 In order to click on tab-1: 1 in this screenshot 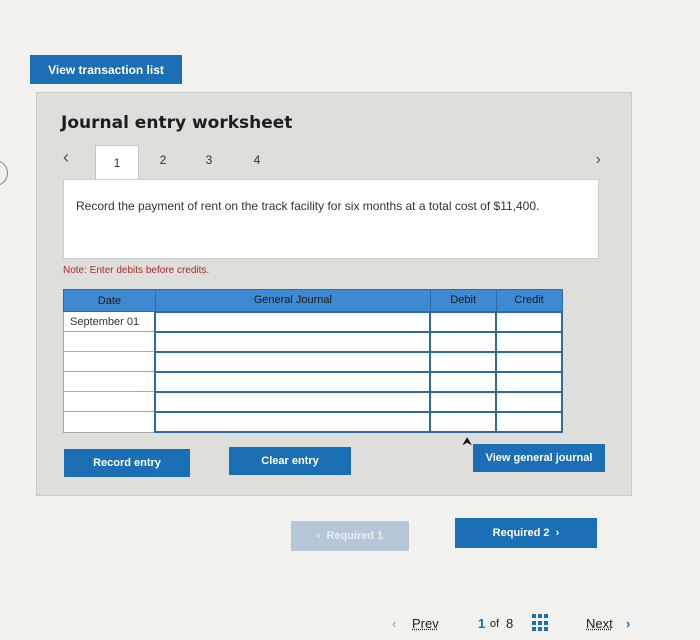, I will do `click(117, 162)`.